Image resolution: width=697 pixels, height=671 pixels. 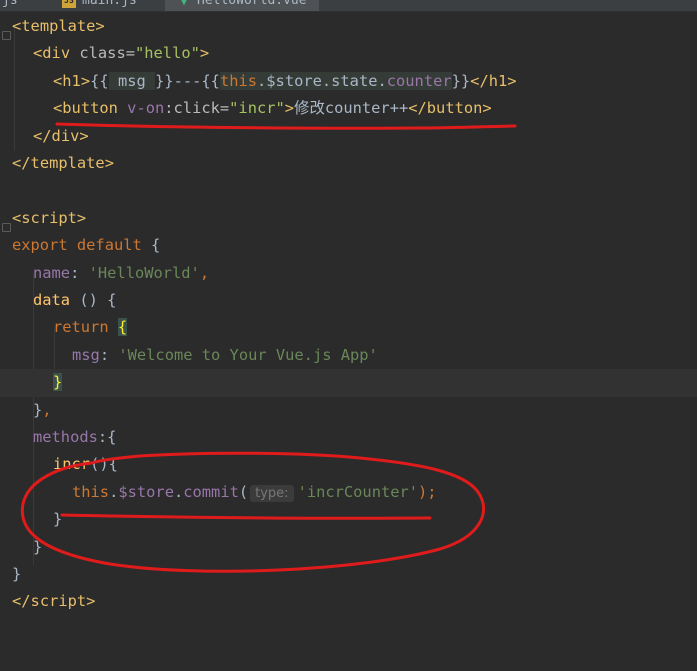 What do you see at coordinates (58, 519) in the screenshot?
I see `code-line-19: }` at bounding box center [58, 519].